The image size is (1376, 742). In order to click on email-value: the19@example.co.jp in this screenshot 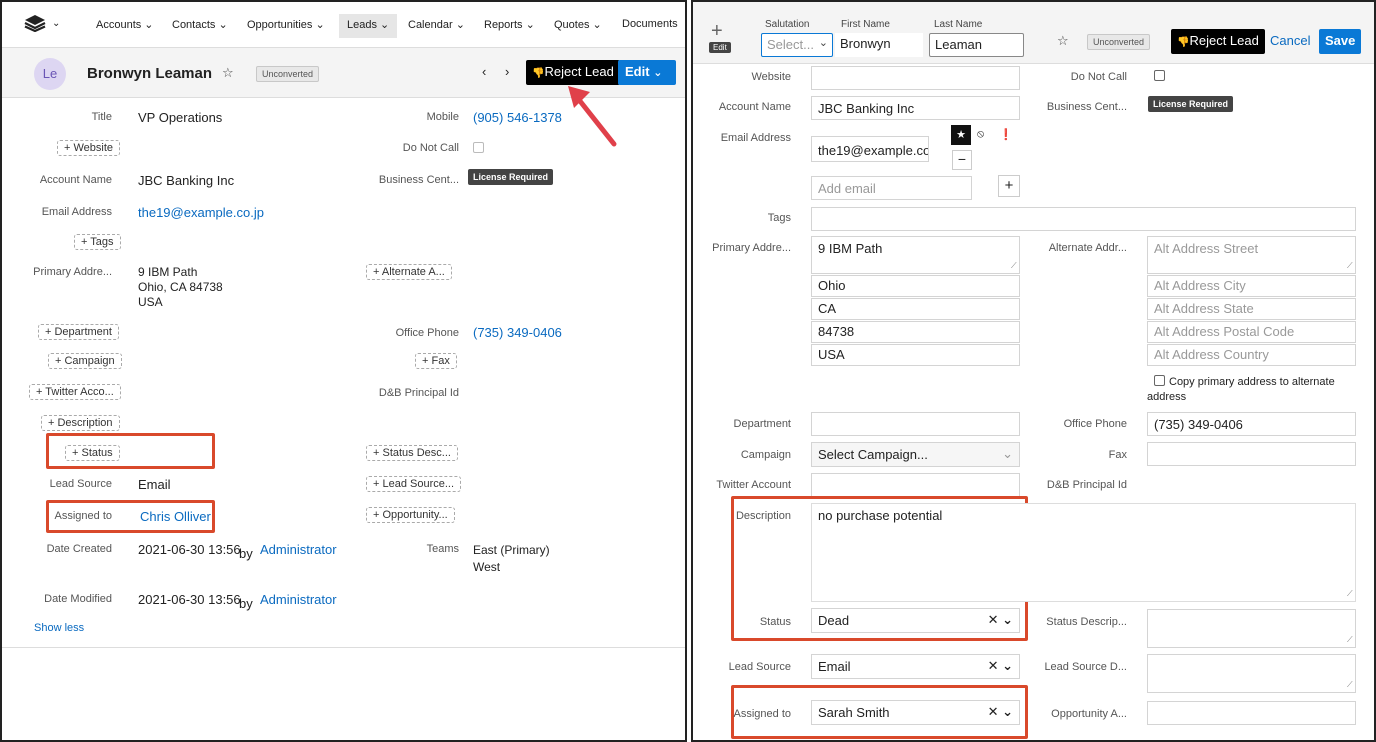, I will do `click(201, 212)`.